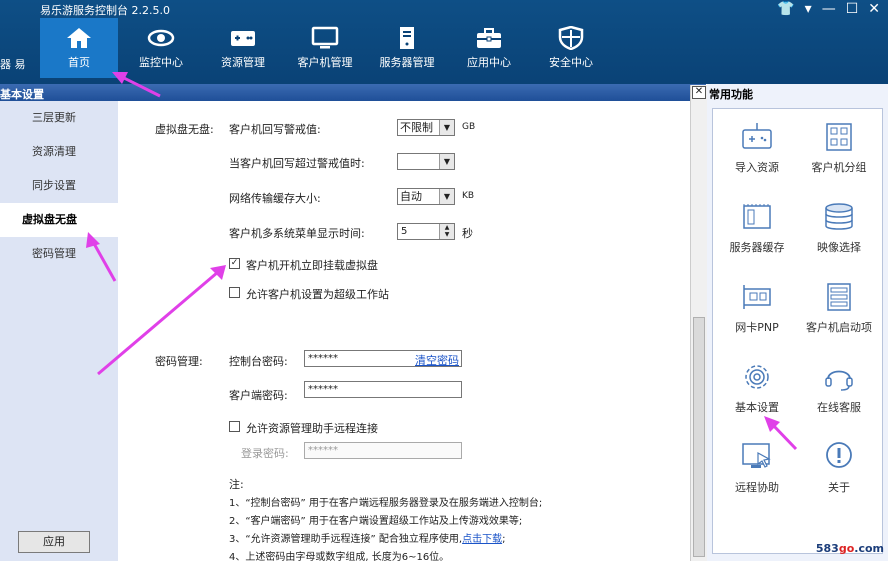 The image size is (888, 561). I want to click on quick-online-support: 在线客服, so click(839, 393).